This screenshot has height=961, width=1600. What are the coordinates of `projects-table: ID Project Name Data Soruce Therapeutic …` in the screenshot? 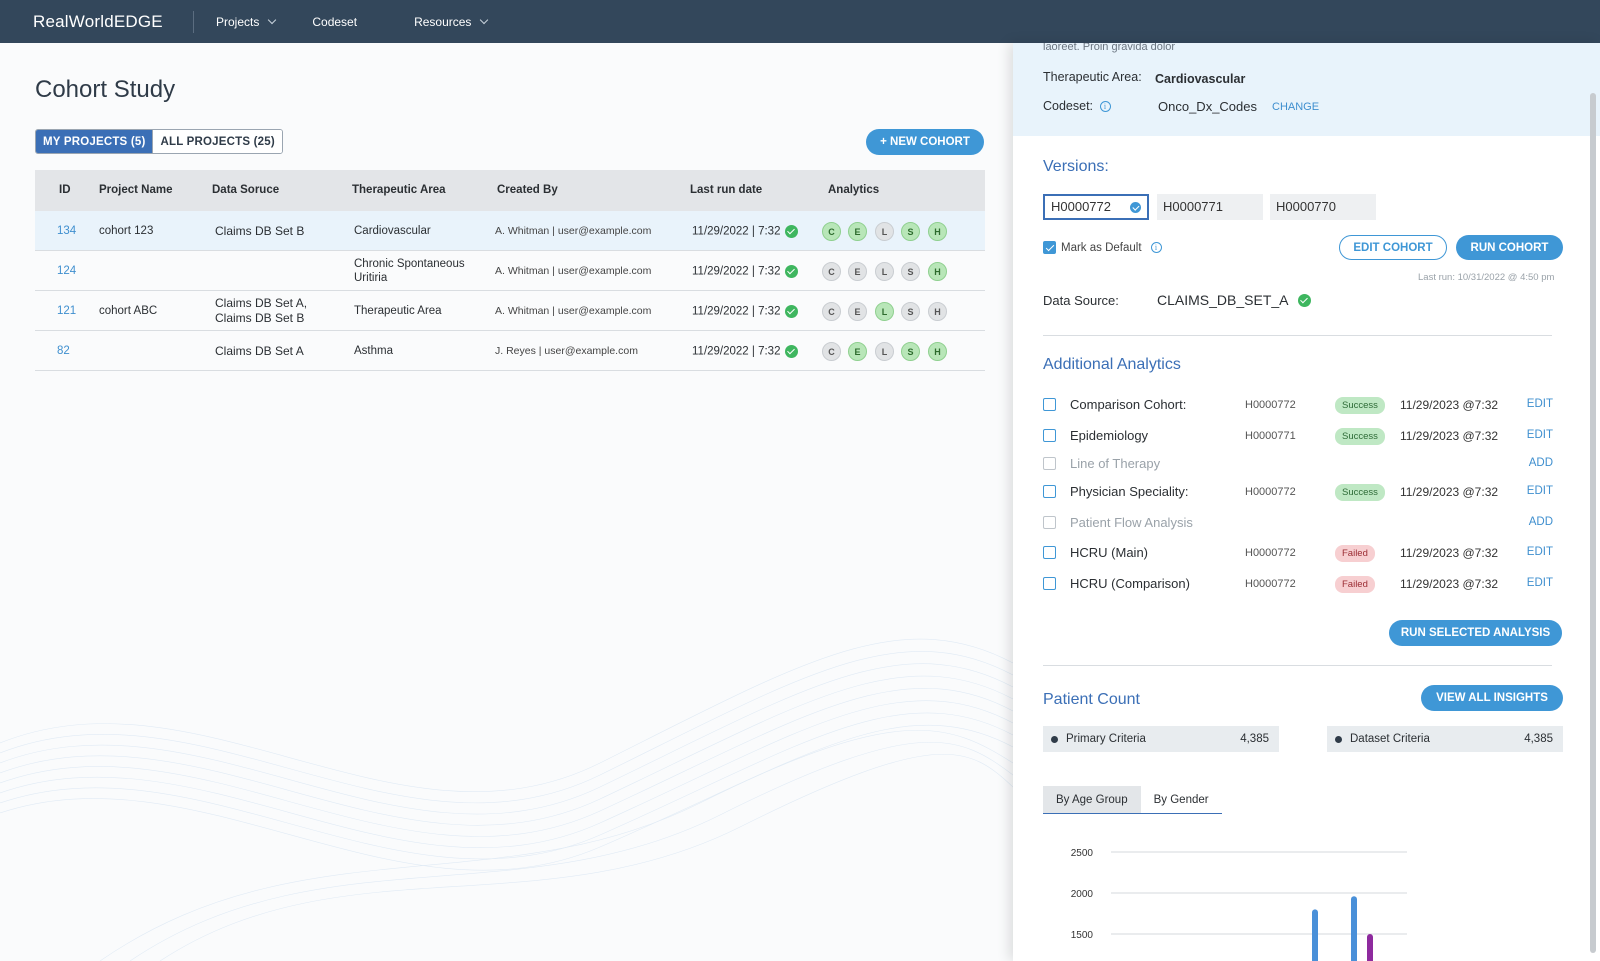 It's located at (510, 270).